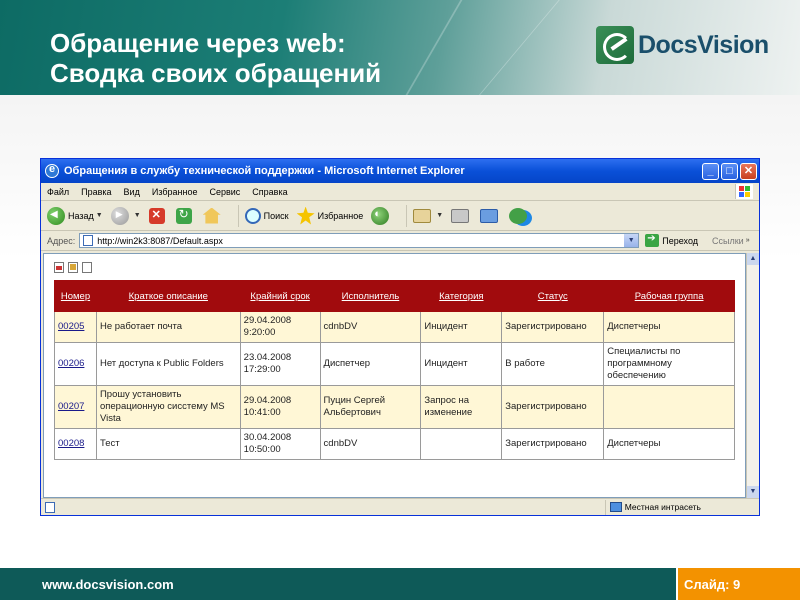 The height and width of the screenshot is (600, 800). What do you see at coordinates (662, 507) in the screenshot?
I see `zone-label: Местная интрасеть` at bounding box center [662, 507].